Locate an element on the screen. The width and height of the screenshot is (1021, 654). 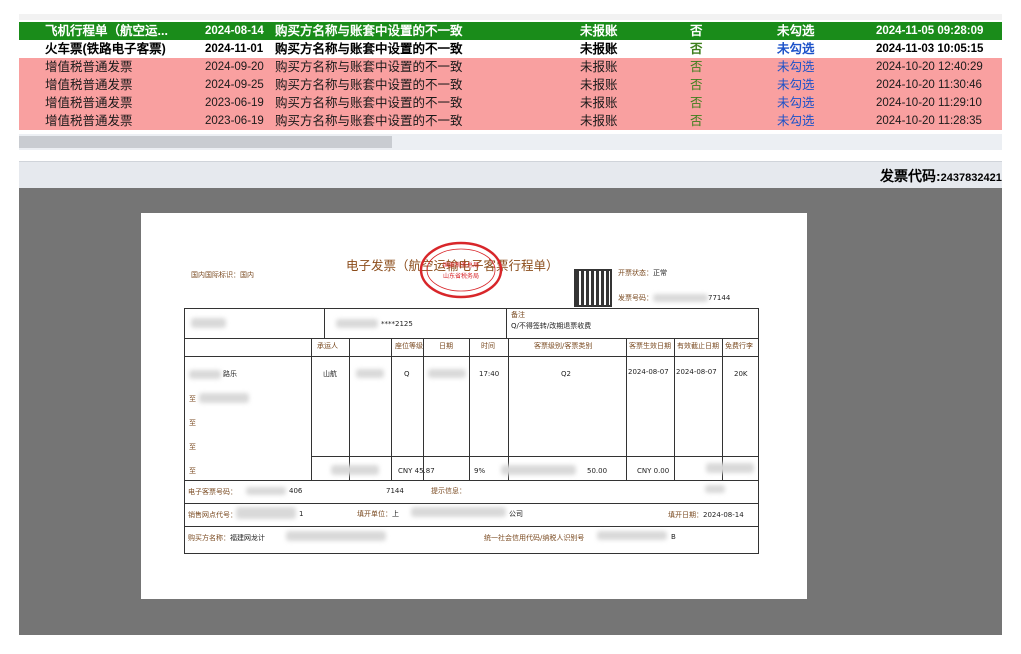
stamp-line-1: 国家税务总局 is located at coordinates (461, 265).